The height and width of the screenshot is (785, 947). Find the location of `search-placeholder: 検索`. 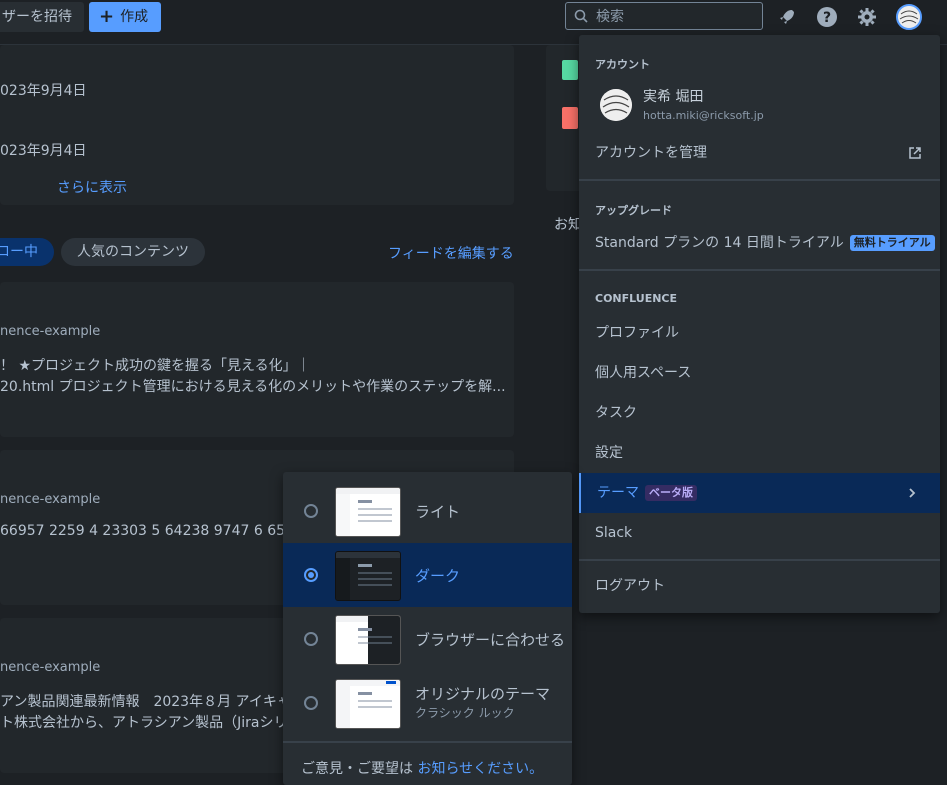

search-placeholder: 検索 is located at coordinates (610, 17).